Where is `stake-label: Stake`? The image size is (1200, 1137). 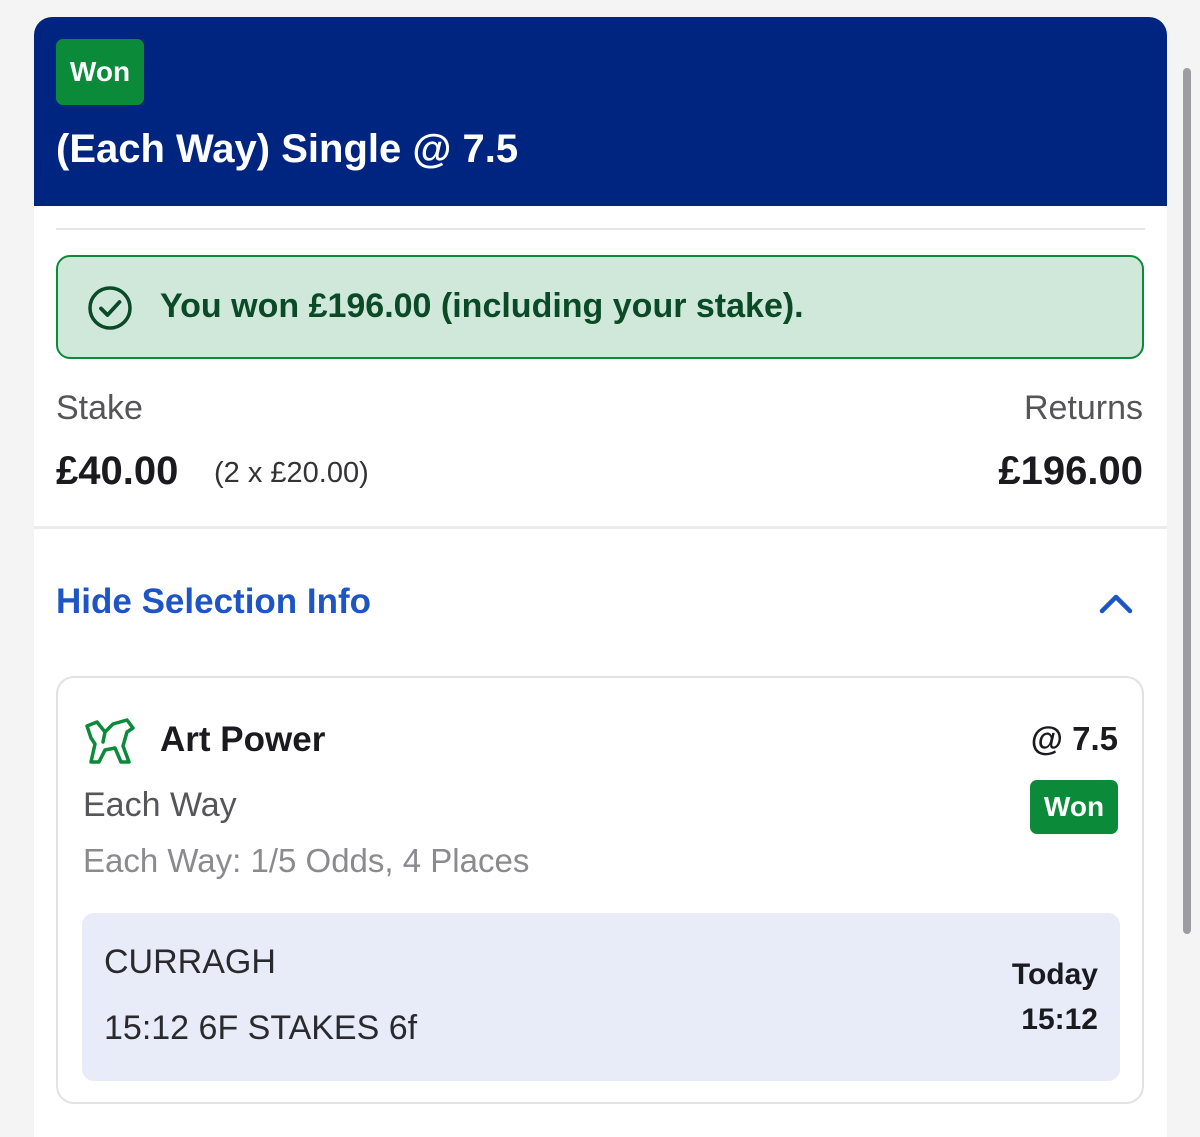 stake-label: Stake is located at coordinates (99, 408).